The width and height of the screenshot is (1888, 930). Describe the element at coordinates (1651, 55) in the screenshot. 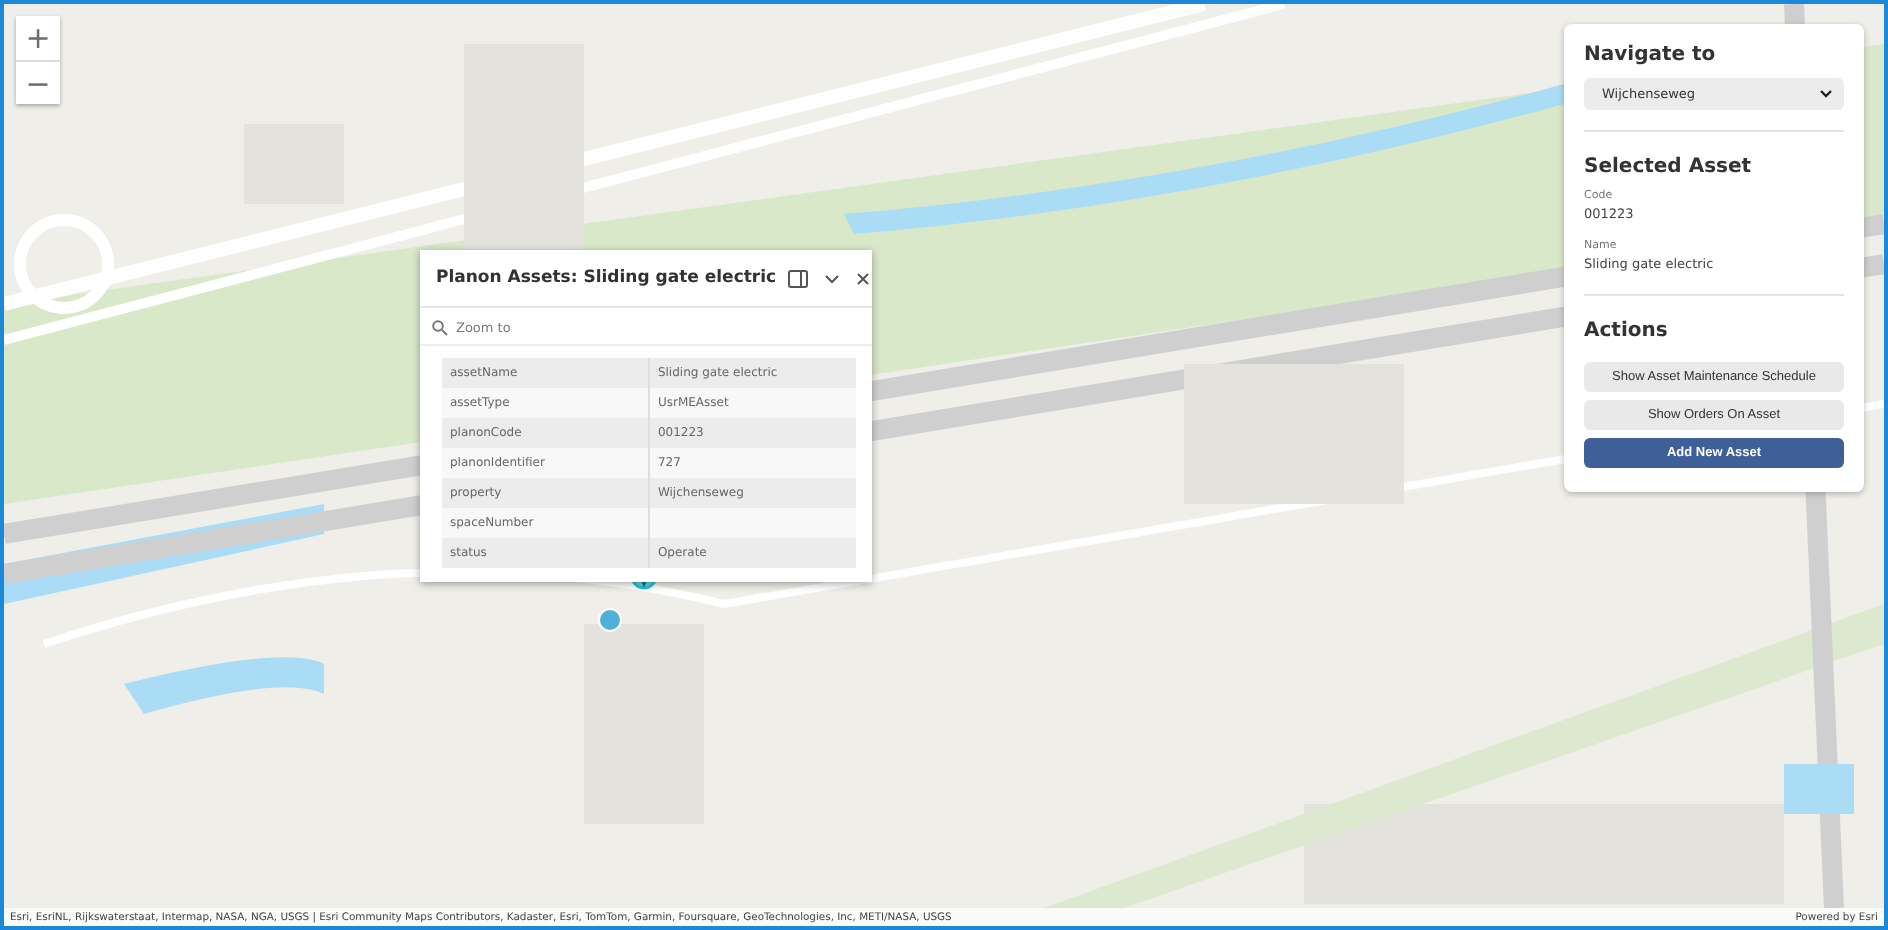

I see `section-heading: Navigate to` at that location.